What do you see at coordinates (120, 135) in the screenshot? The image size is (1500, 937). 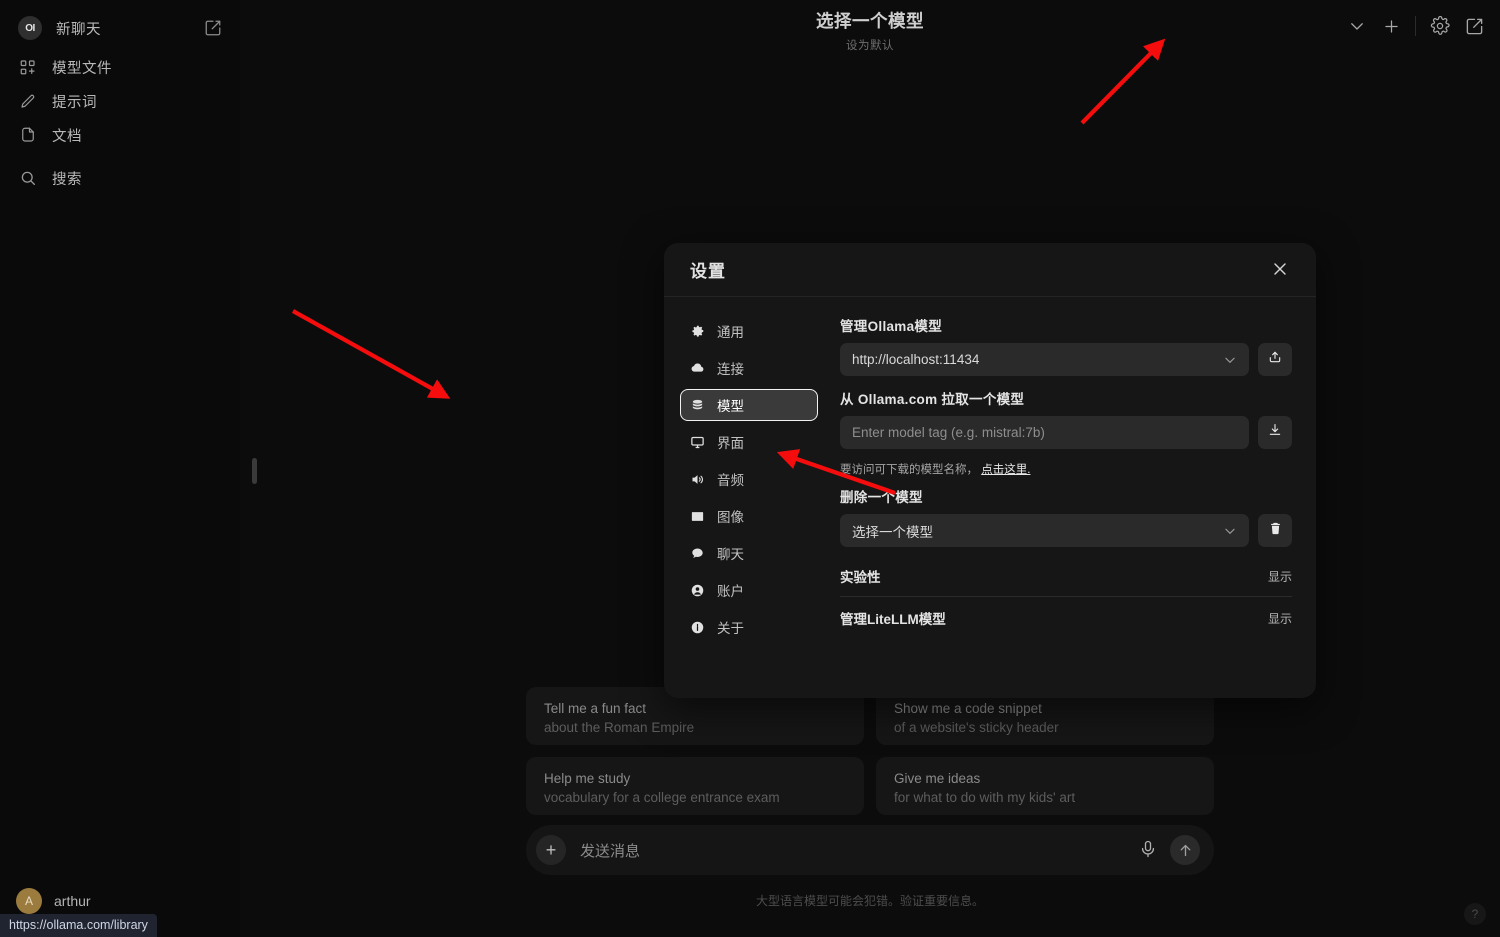 I see `sidebar-item-documents: 文档` at bounding box center [120, 135].